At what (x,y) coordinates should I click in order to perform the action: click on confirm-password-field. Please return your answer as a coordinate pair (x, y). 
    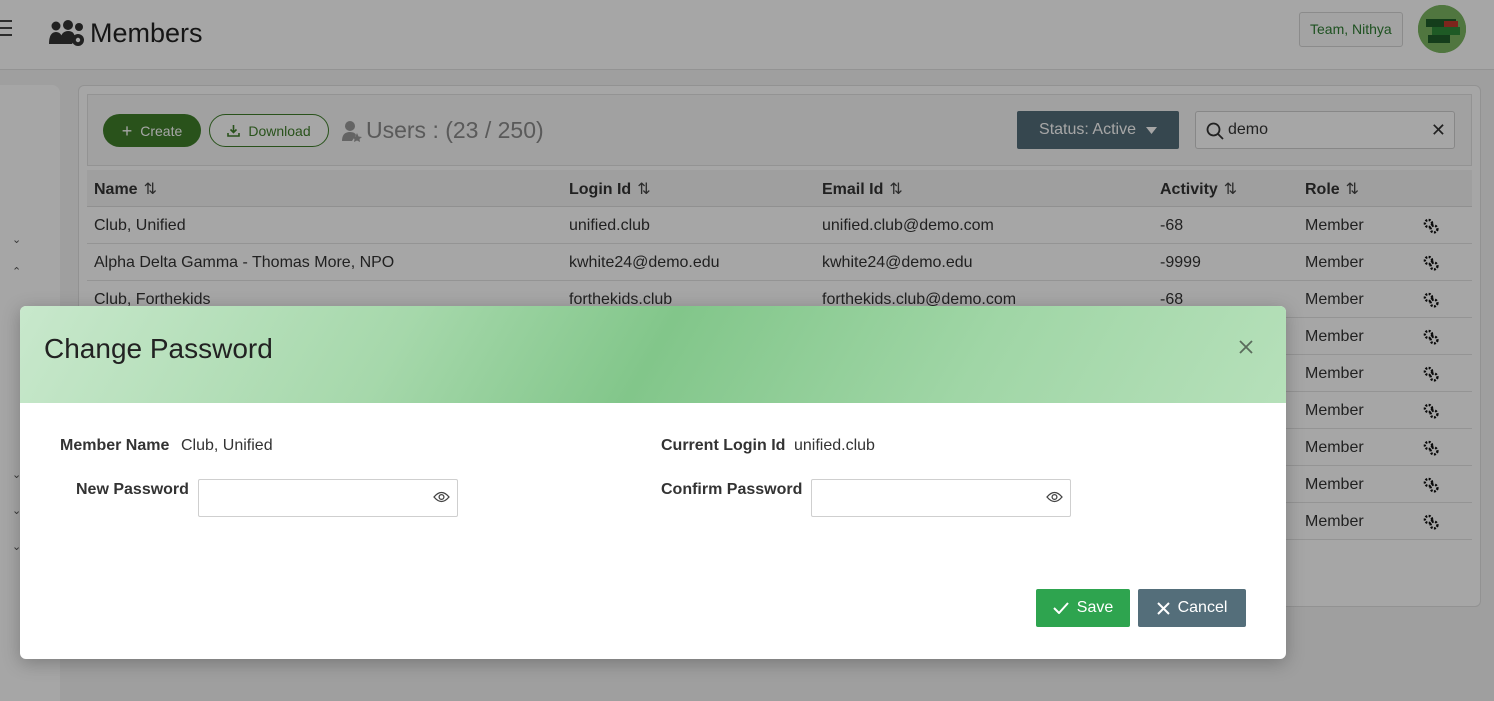
    Looking at the image, I should click on (941, 498).